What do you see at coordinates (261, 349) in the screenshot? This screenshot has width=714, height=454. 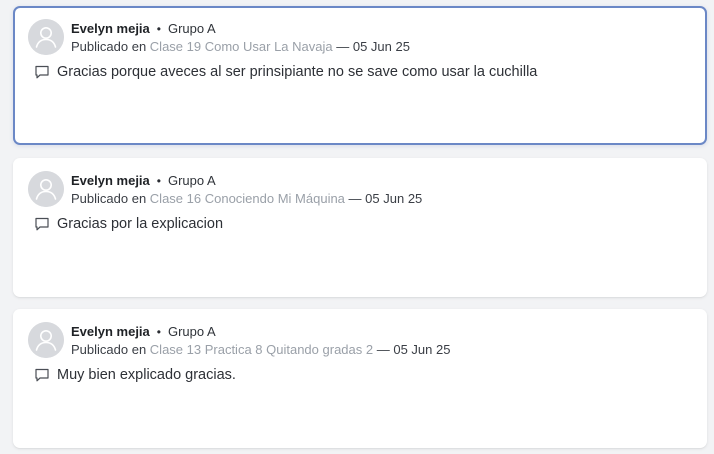 I see `lesson-link: Clase 13 Practica 8 Quitando gradas 2` at bounding box center [261, 349].